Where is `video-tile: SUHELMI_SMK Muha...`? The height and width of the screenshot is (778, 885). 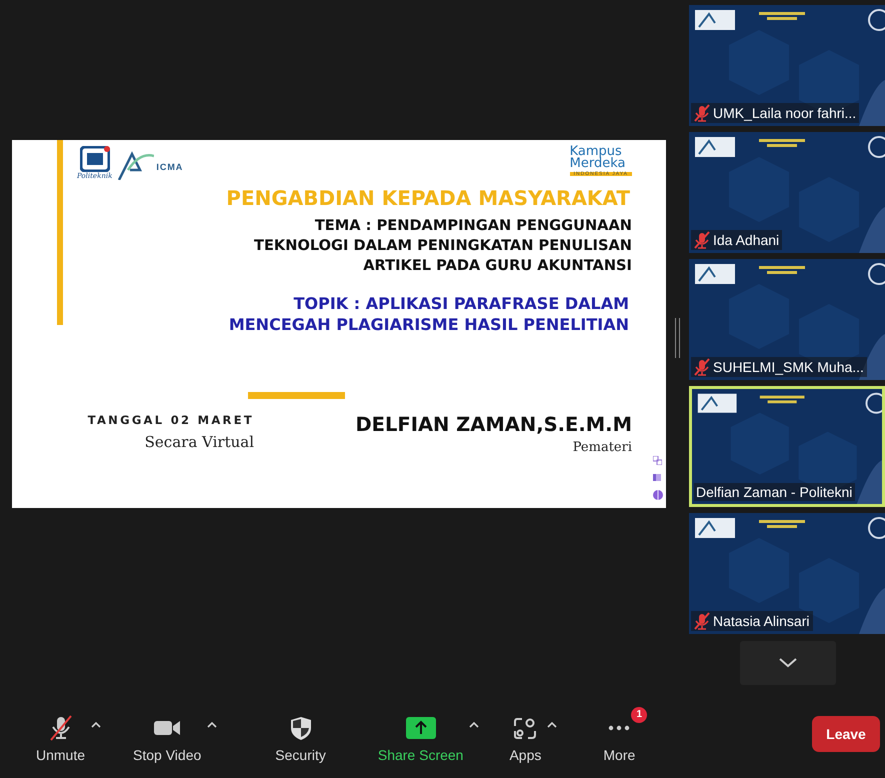 video-tile: SUHELMI_SMK Muha... is located at coordinates (787, 319).